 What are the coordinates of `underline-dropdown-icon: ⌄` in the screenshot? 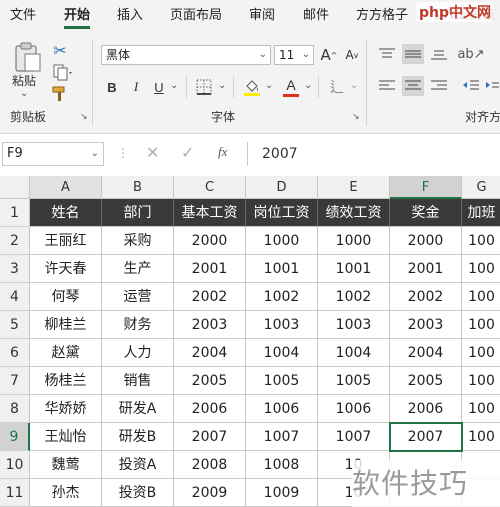 It's located at (174, 85).